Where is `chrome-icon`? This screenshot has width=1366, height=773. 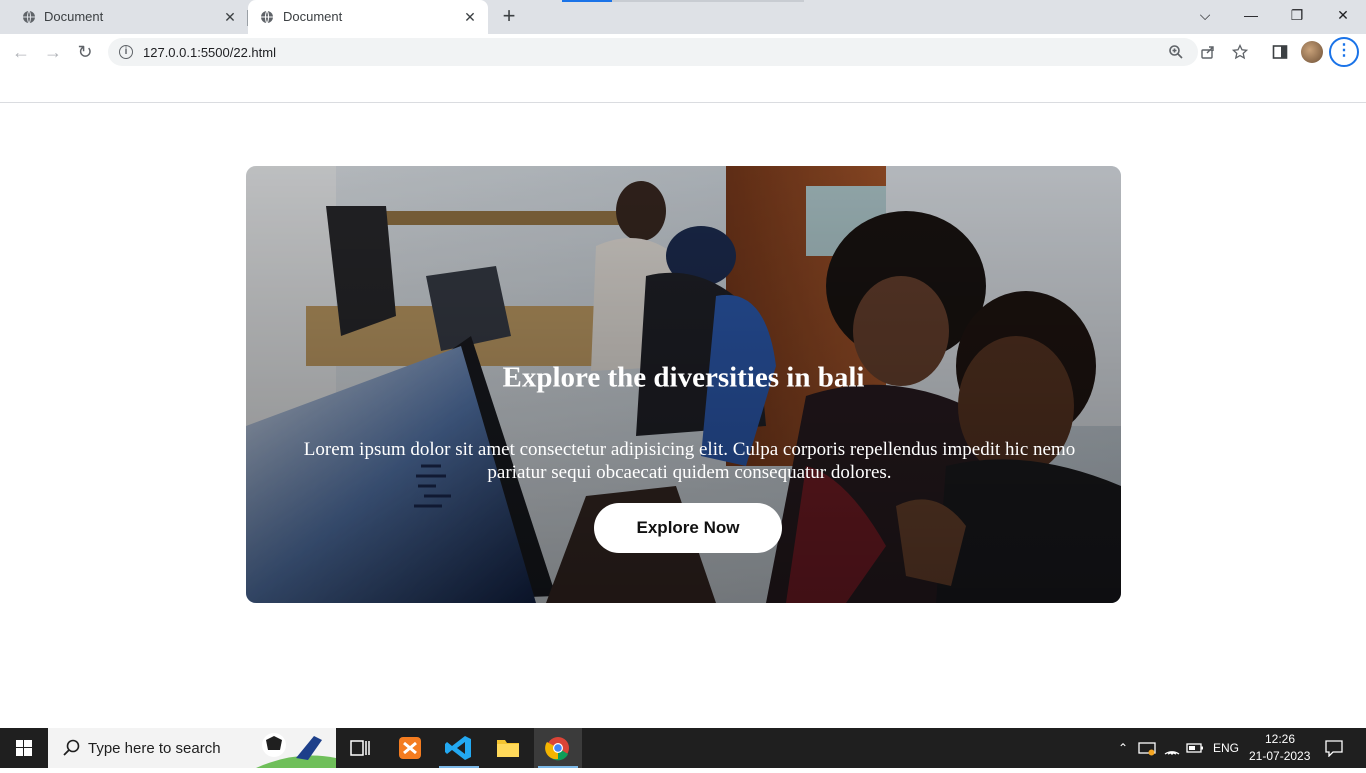
chrome-icon is located at coordinates (557, 749).